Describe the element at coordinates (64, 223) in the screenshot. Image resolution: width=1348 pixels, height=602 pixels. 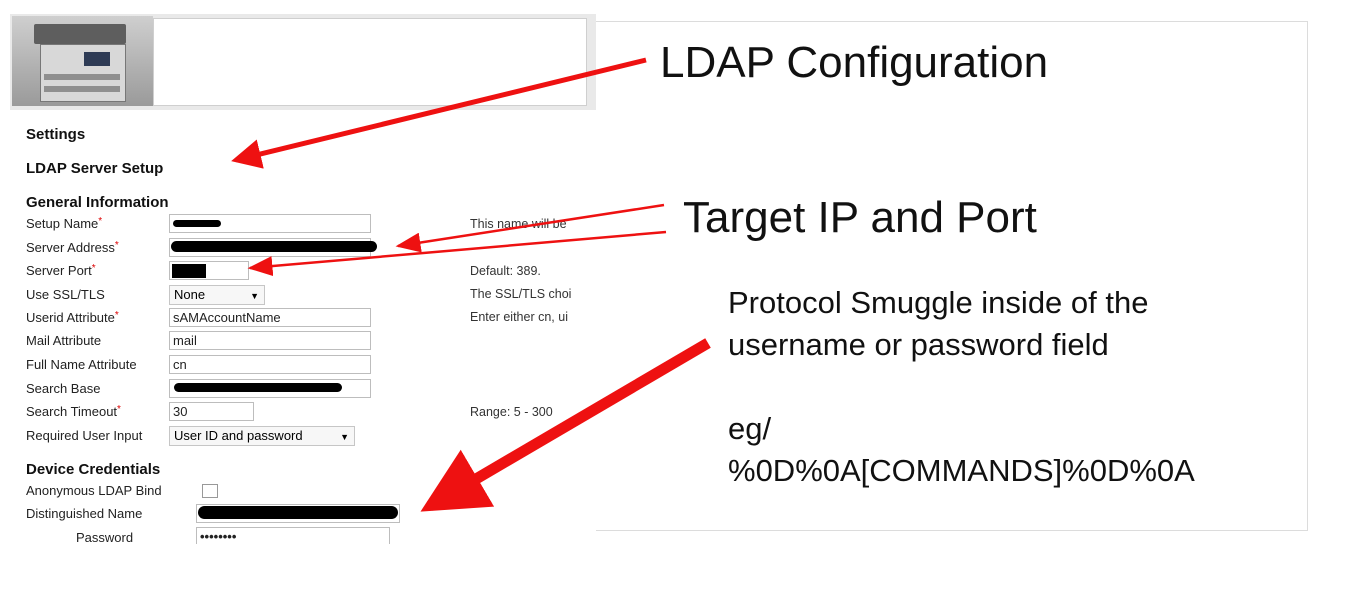
I see `setup-name-label: Setup Name*` at that location.